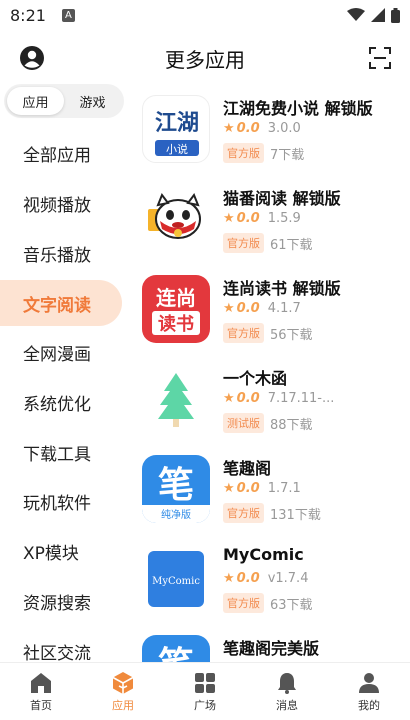 The height and width of the screenshot is (720, 410). What do you see at coordinates (64, 204) in the screenshot?
I see `category-item: 视频播放` at bounding box center [64, 204].